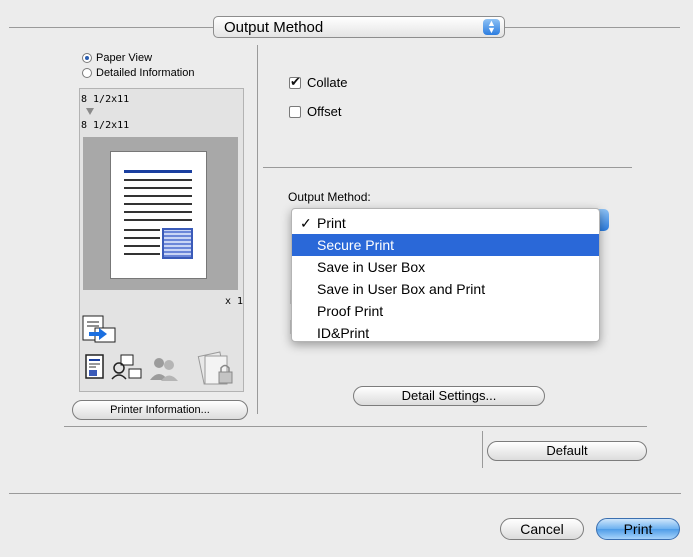  What do you see at coordinates (343, 333) in the screenshot?
I see `menu-item-id-print-label: ID&Print` at bounding box center [343, 333].